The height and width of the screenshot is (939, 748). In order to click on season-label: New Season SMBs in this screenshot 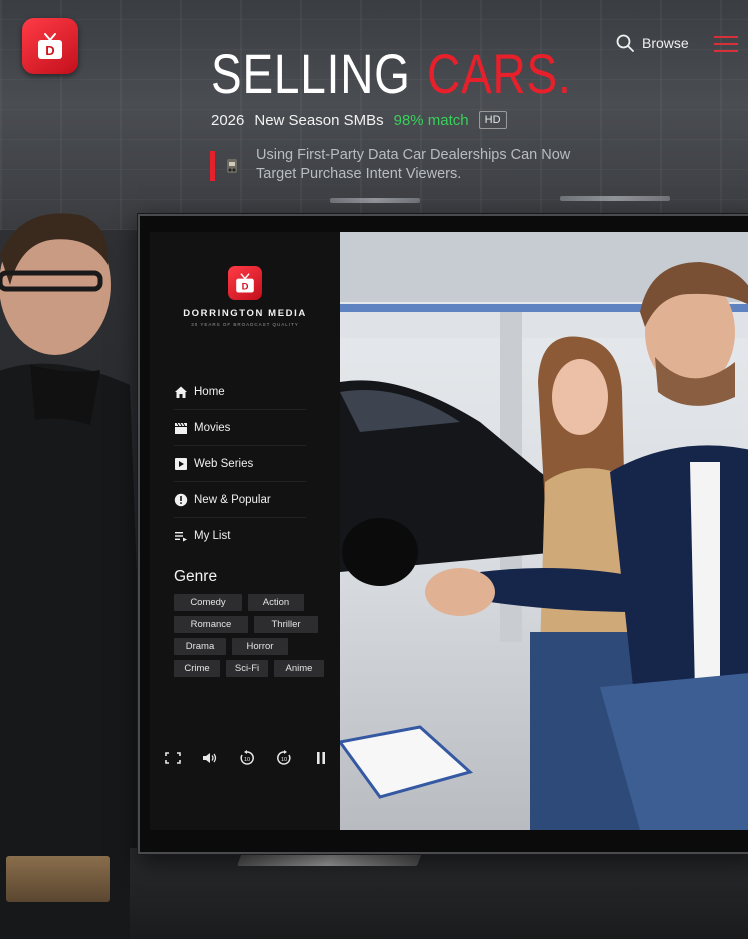, I will do `click(319, 120)`.